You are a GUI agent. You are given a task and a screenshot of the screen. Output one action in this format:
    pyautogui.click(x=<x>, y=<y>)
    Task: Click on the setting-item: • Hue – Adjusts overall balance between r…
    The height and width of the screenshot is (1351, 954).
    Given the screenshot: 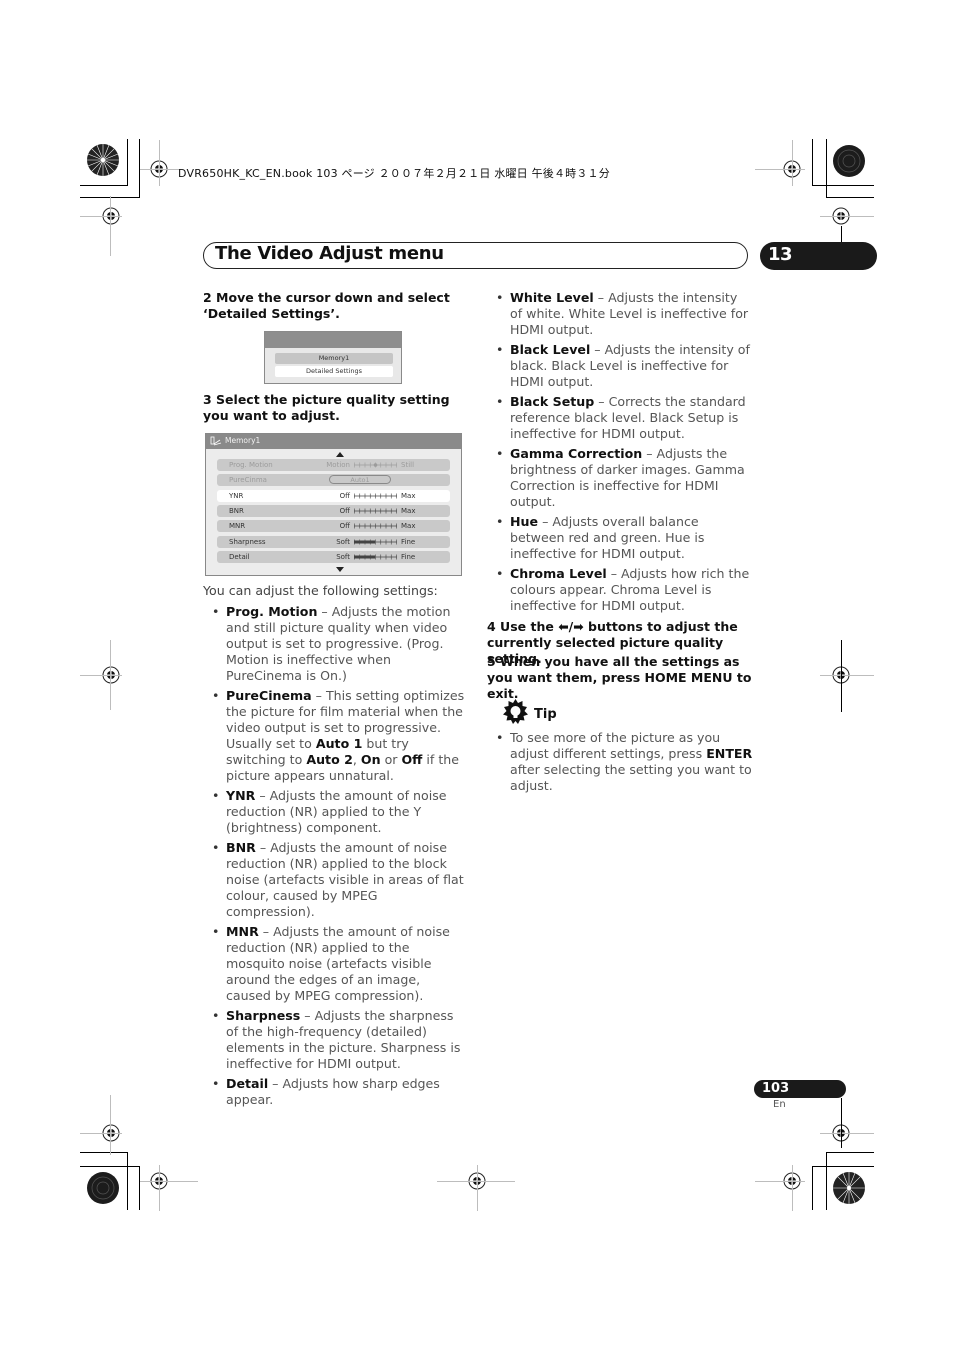 What is the action you would take?
    pyautogui.click(x=619, y=538)
    